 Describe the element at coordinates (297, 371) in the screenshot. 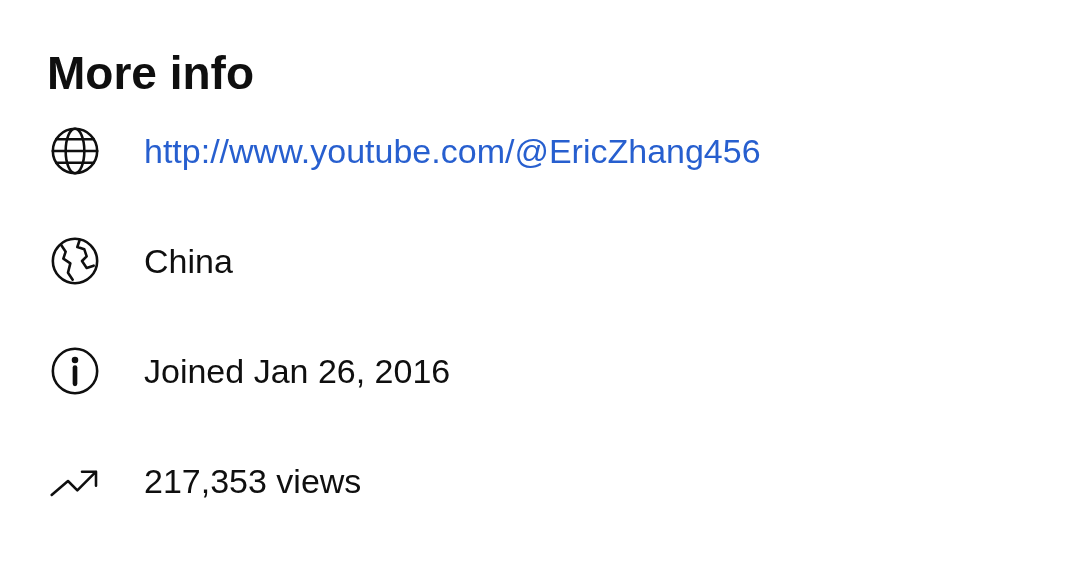

I see `join-date: Joined Jan 26, 2016` at that location.